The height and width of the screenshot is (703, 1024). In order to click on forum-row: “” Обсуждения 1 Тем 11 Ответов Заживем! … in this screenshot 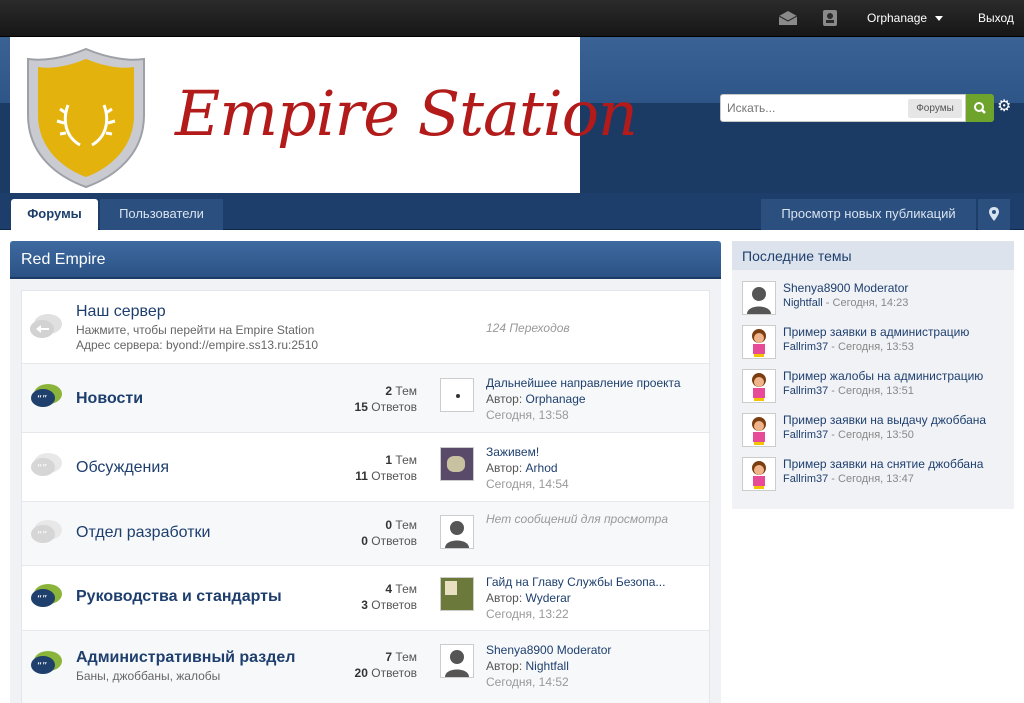, I will do `click(365, 467)`.